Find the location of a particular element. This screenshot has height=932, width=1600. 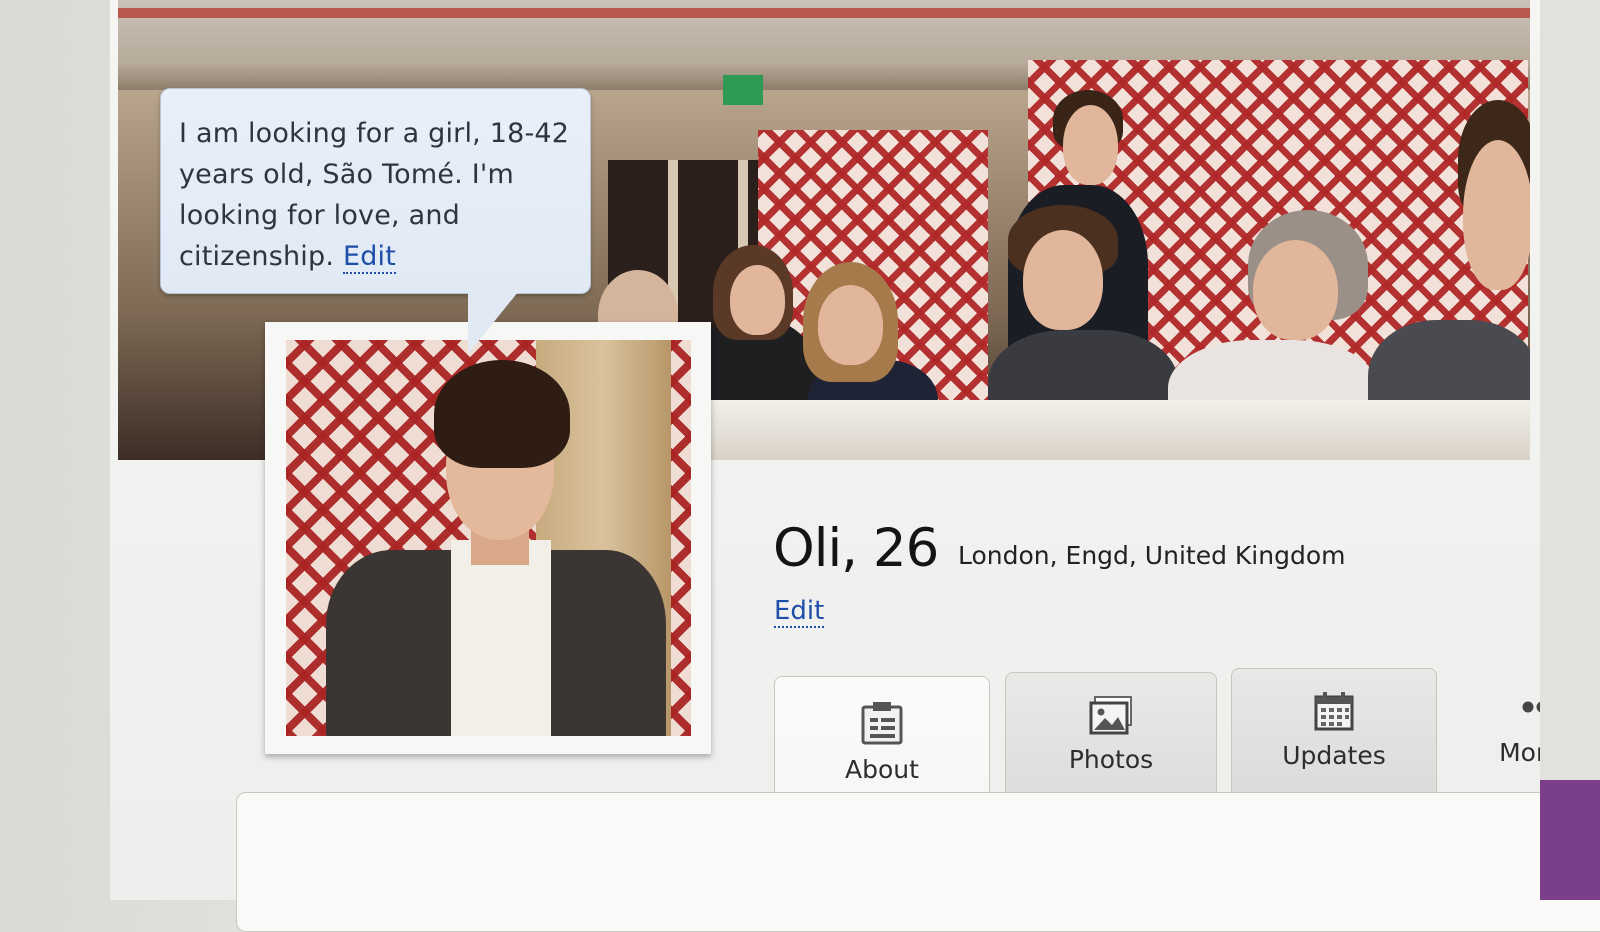

profile-location: London, Engd, United Kingdom is located at coordinates (1152, 555).